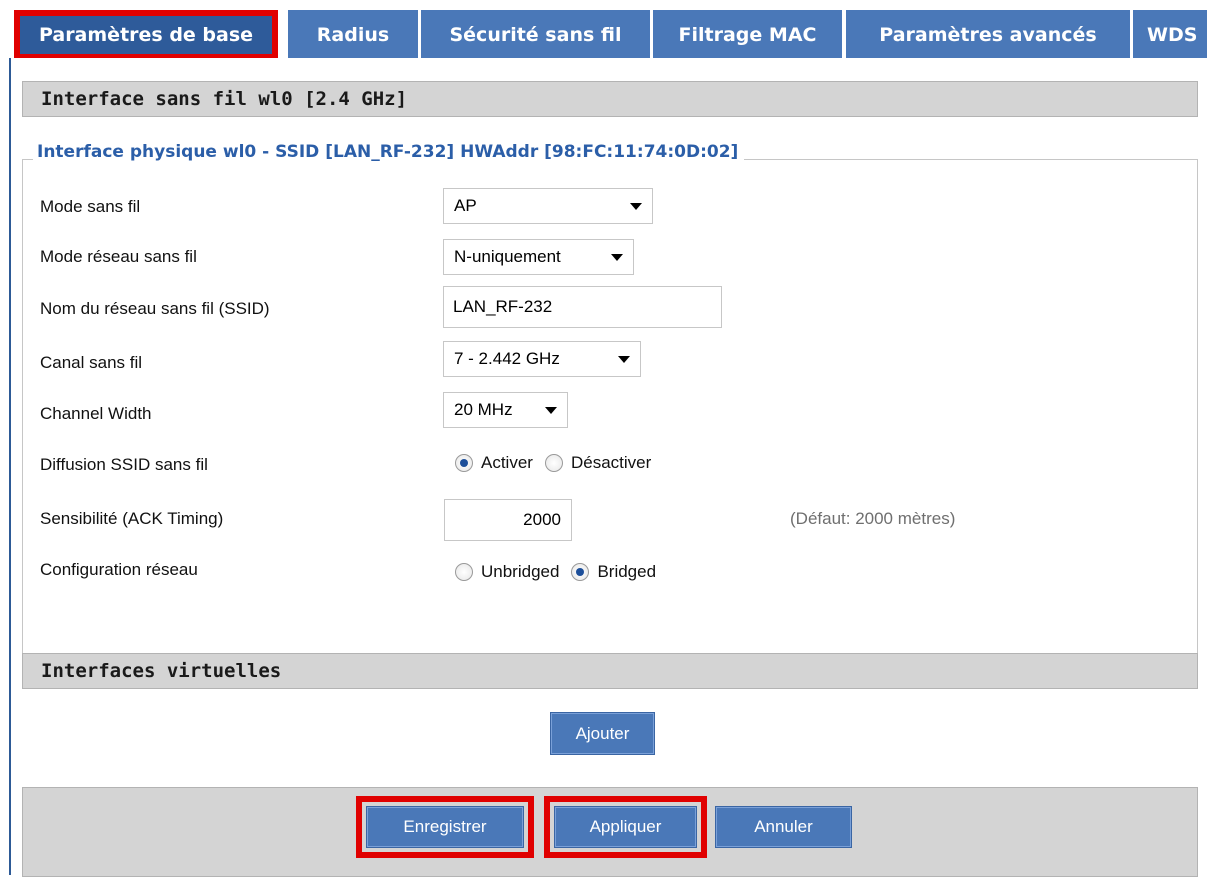 Image resolution: width=1207 pixels, height=877 pixels. What do you see at coordinates (783, 827) in the screenshot?
I see `cancel-button: Annuler` at bounding box center [783, 827].